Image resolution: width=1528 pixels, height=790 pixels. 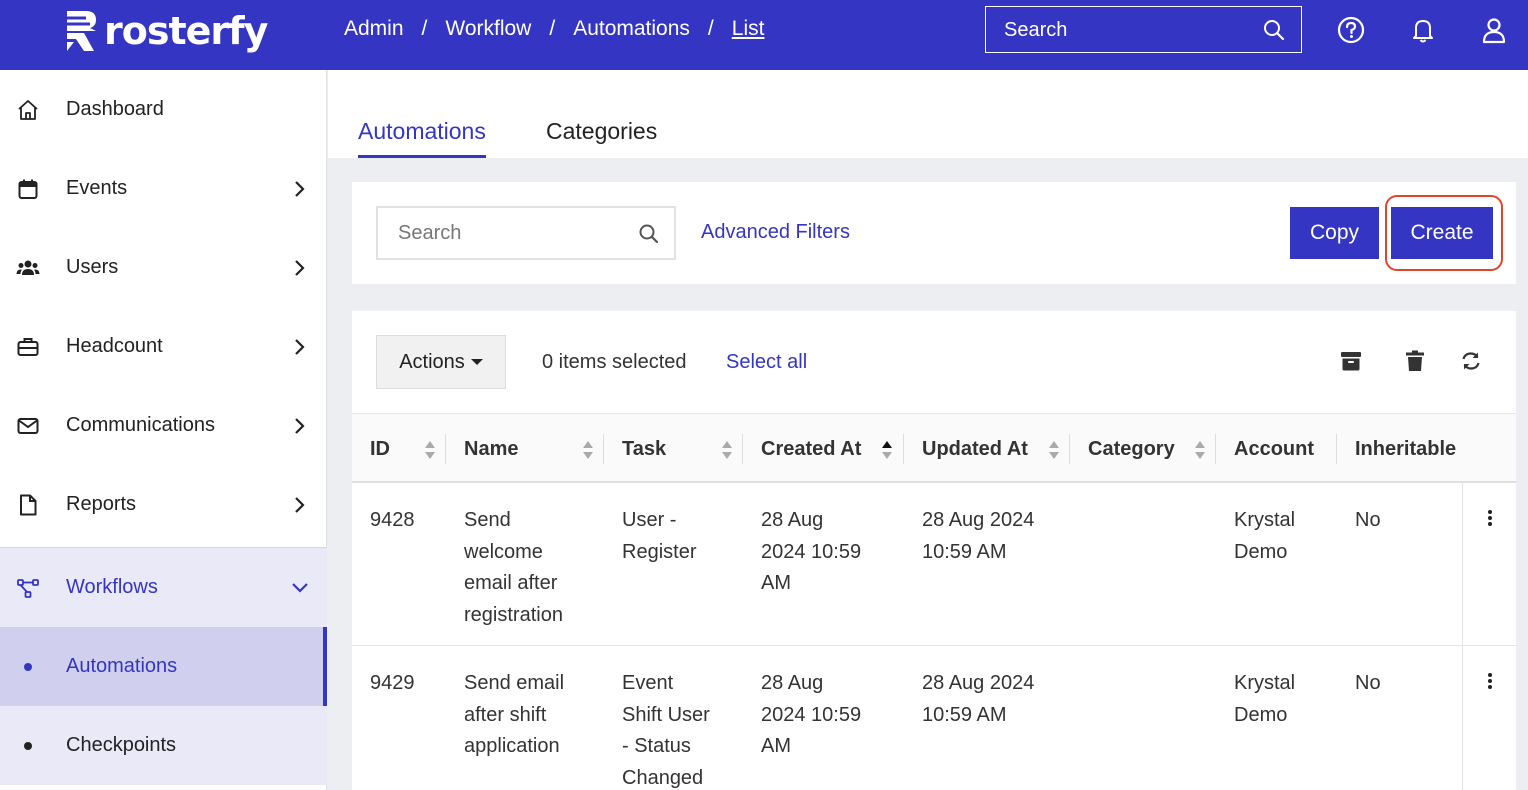 I want to click on page-tabs: Automations Categories, so click(x=928, y=114).